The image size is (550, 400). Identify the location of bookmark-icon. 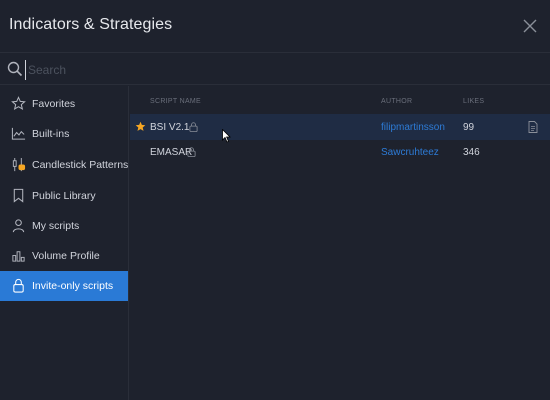
(18, 195).